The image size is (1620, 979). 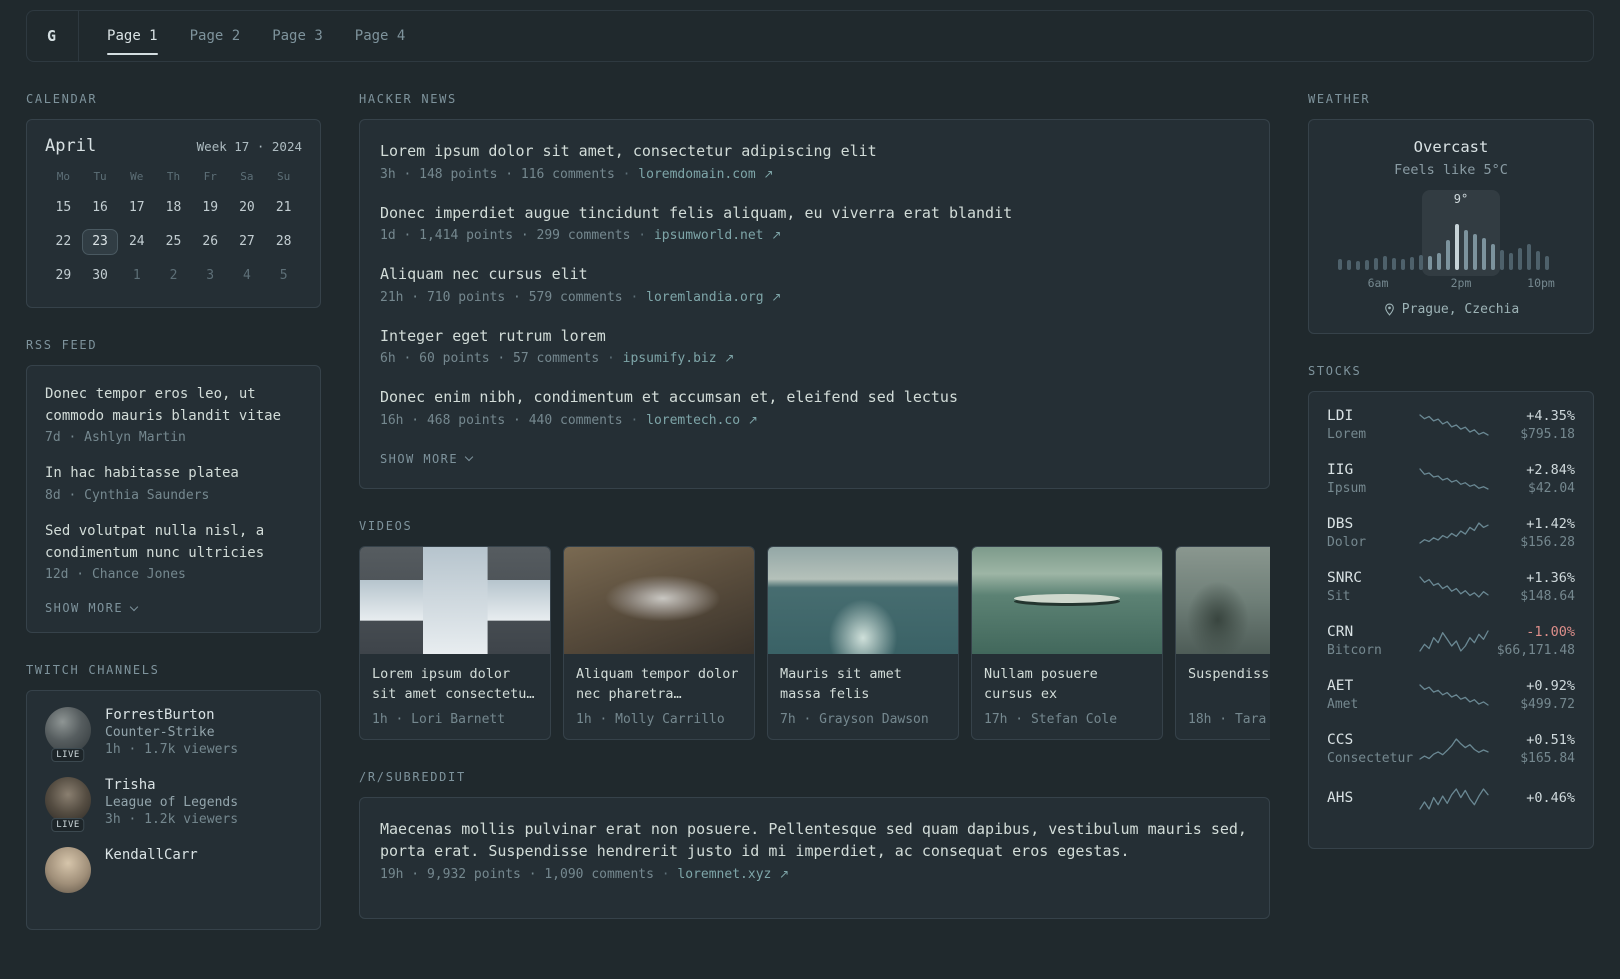 What do you see at coordinates (1344, 578) in the screenshot?
I see `stock-symbol: SNRC` at bounding box center [1344, 578].